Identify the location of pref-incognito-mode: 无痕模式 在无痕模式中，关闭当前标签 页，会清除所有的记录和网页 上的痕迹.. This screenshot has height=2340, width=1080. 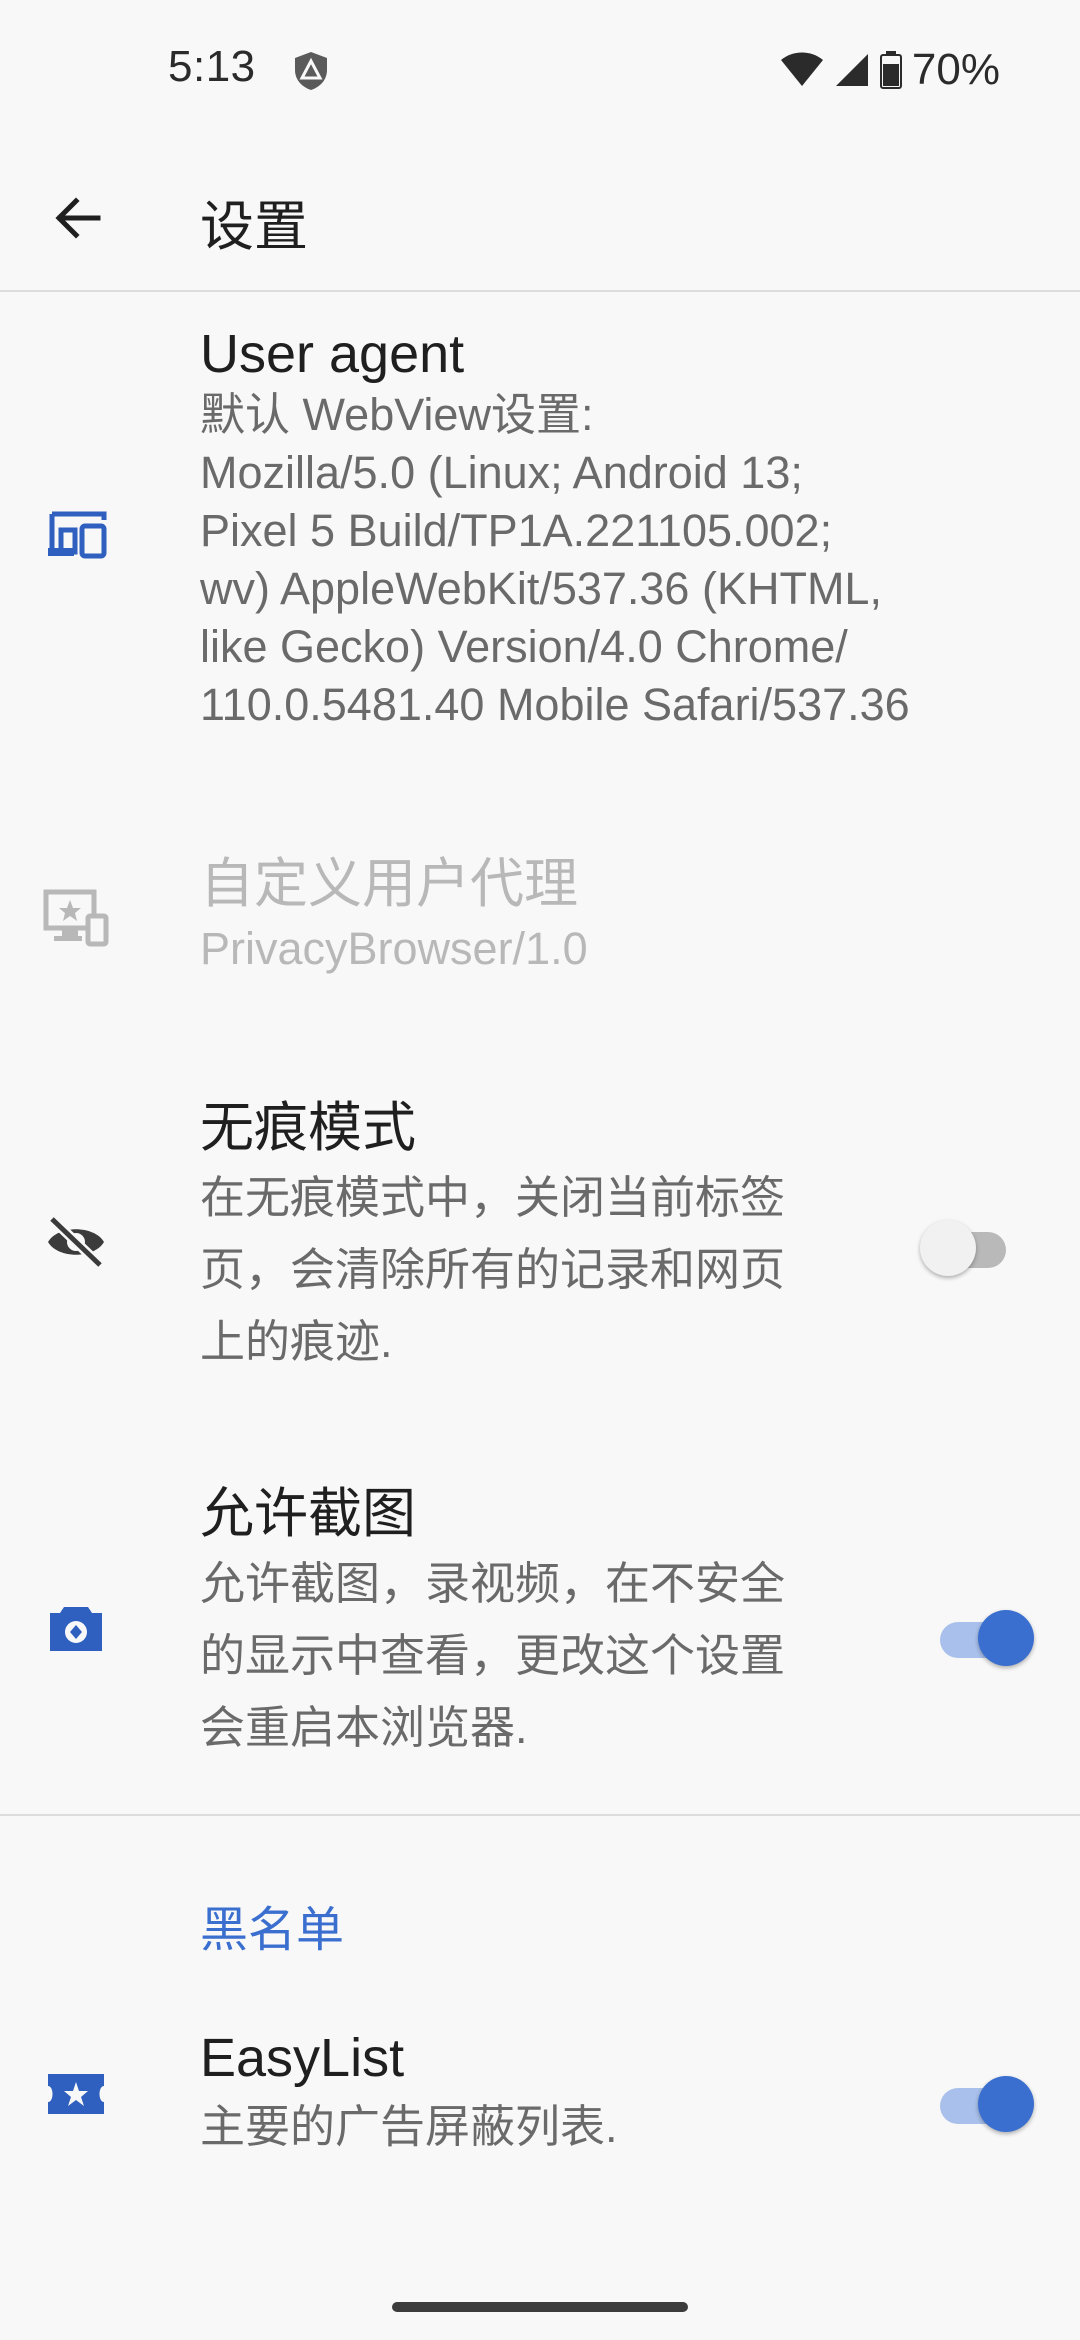
(540, 1240).